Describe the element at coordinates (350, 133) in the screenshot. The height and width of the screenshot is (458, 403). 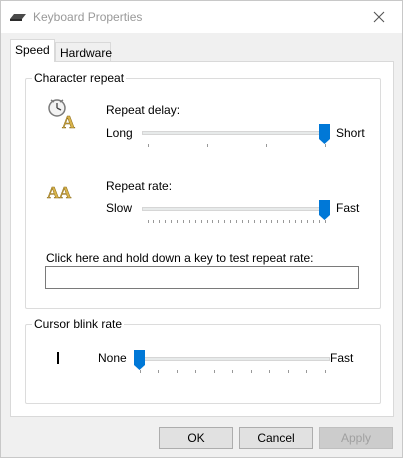
I see `repeat-delay-max-label: Short` at that location.